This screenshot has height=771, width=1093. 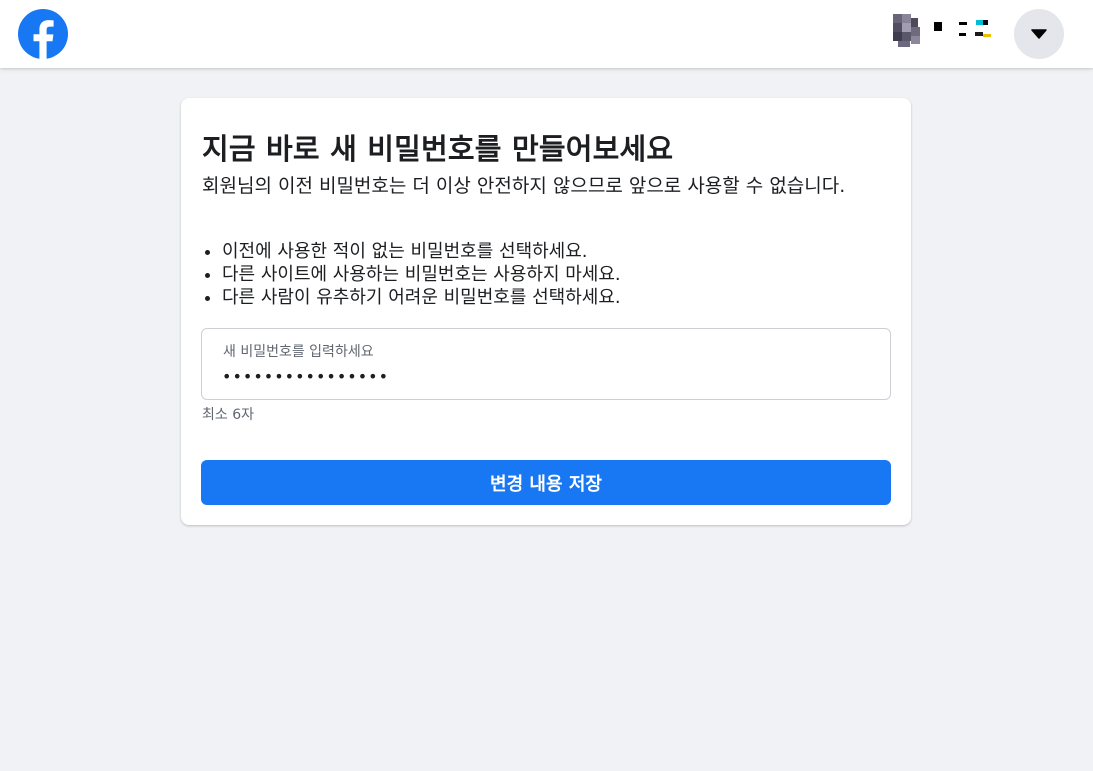 What do you see at coordinates (546, 482) in the screenshot?
I see `save-changes-button: 변경 내용 저장` at bounding box center [546, 482].